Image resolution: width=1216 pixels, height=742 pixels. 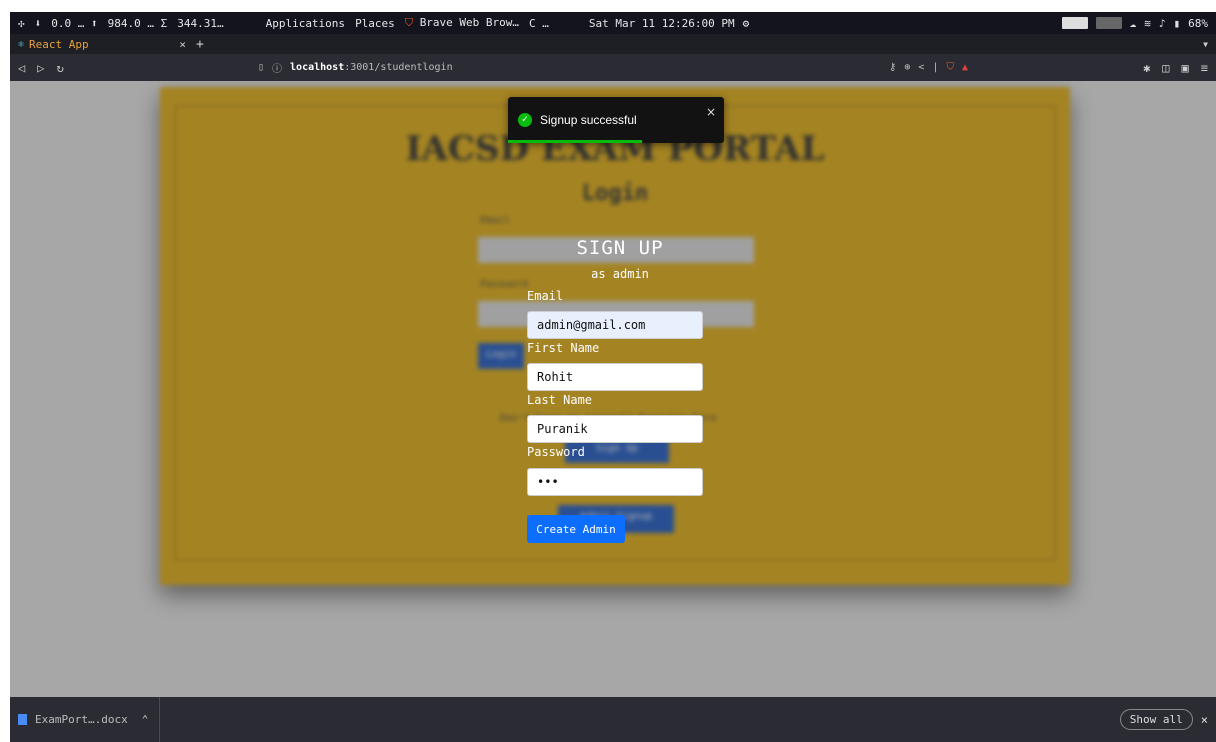 I want to click on download-item: ExamPort….docx ⌃, so click(x=89, y=719).